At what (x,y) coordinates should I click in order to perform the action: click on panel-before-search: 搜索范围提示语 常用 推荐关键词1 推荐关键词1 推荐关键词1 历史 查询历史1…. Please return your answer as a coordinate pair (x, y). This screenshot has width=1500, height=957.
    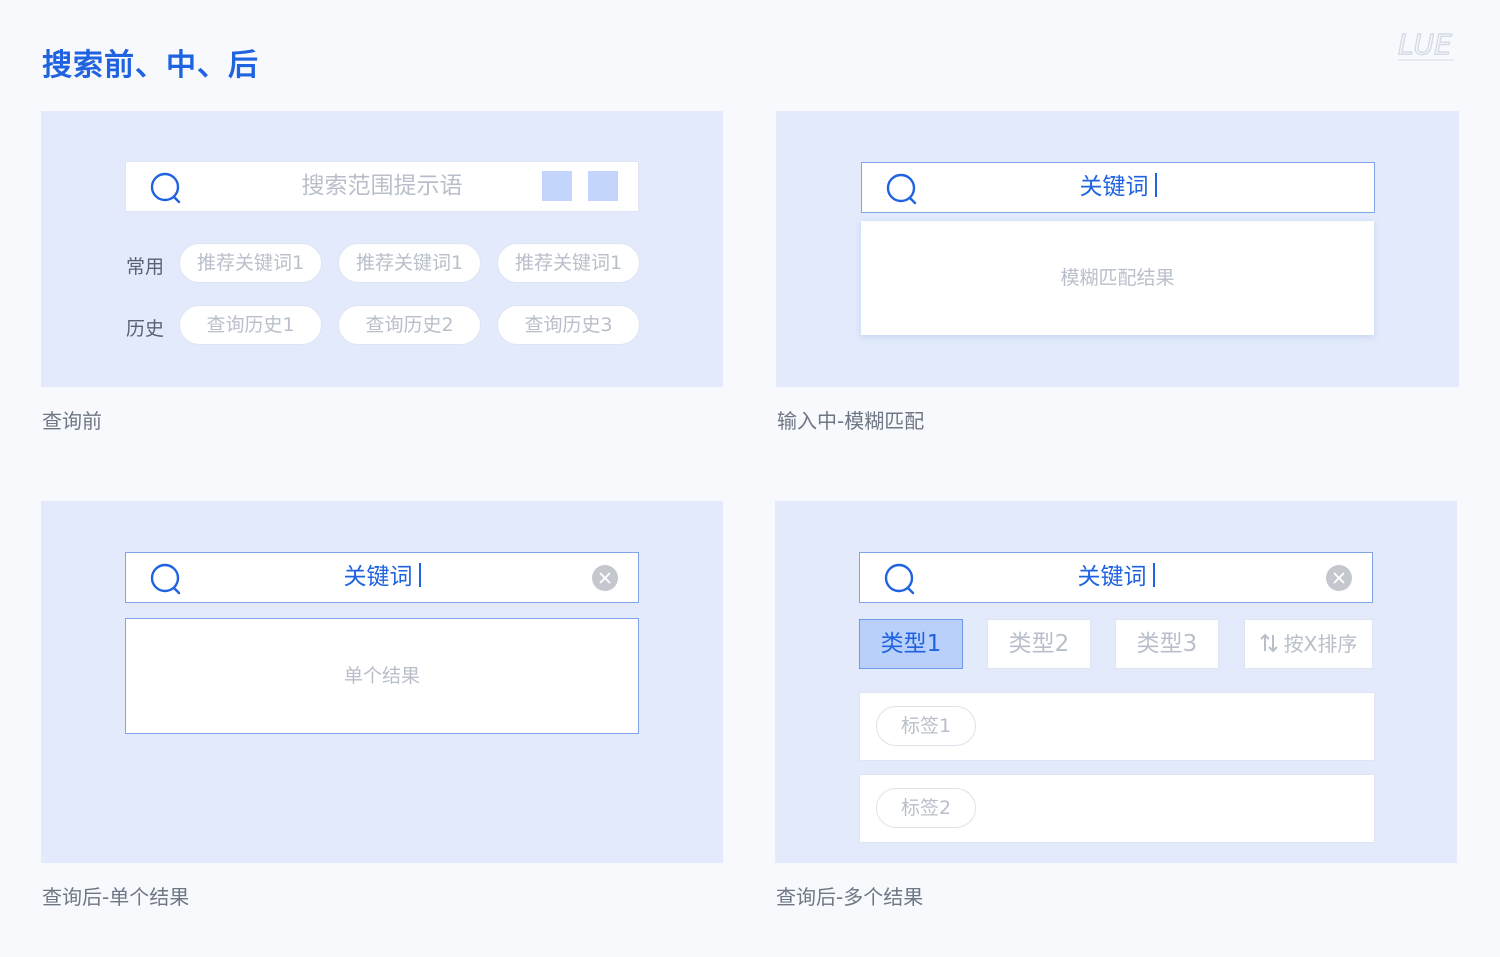
    Looking at the image, I should click on (382, 249).